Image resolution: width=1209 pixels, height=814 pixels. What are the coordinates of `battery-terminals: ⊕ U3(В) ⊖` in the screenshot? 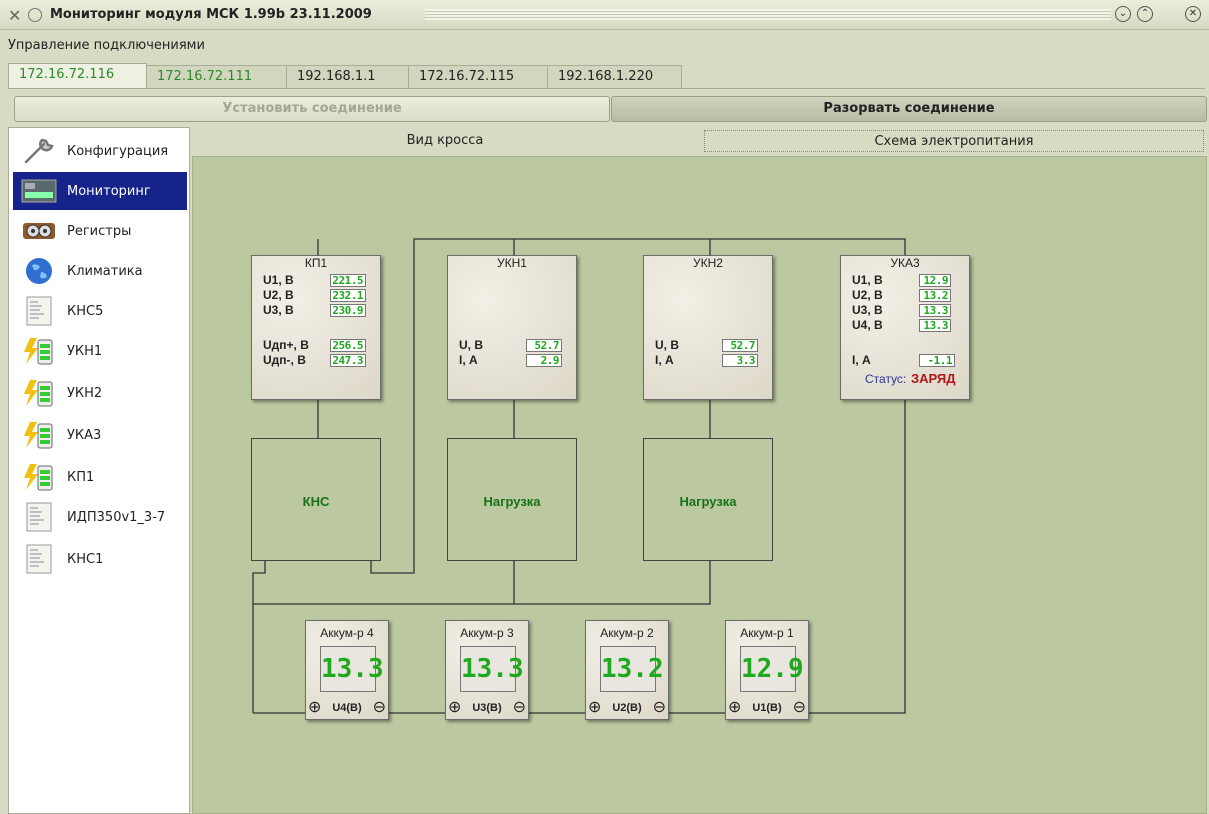 It's located at (487, 708).